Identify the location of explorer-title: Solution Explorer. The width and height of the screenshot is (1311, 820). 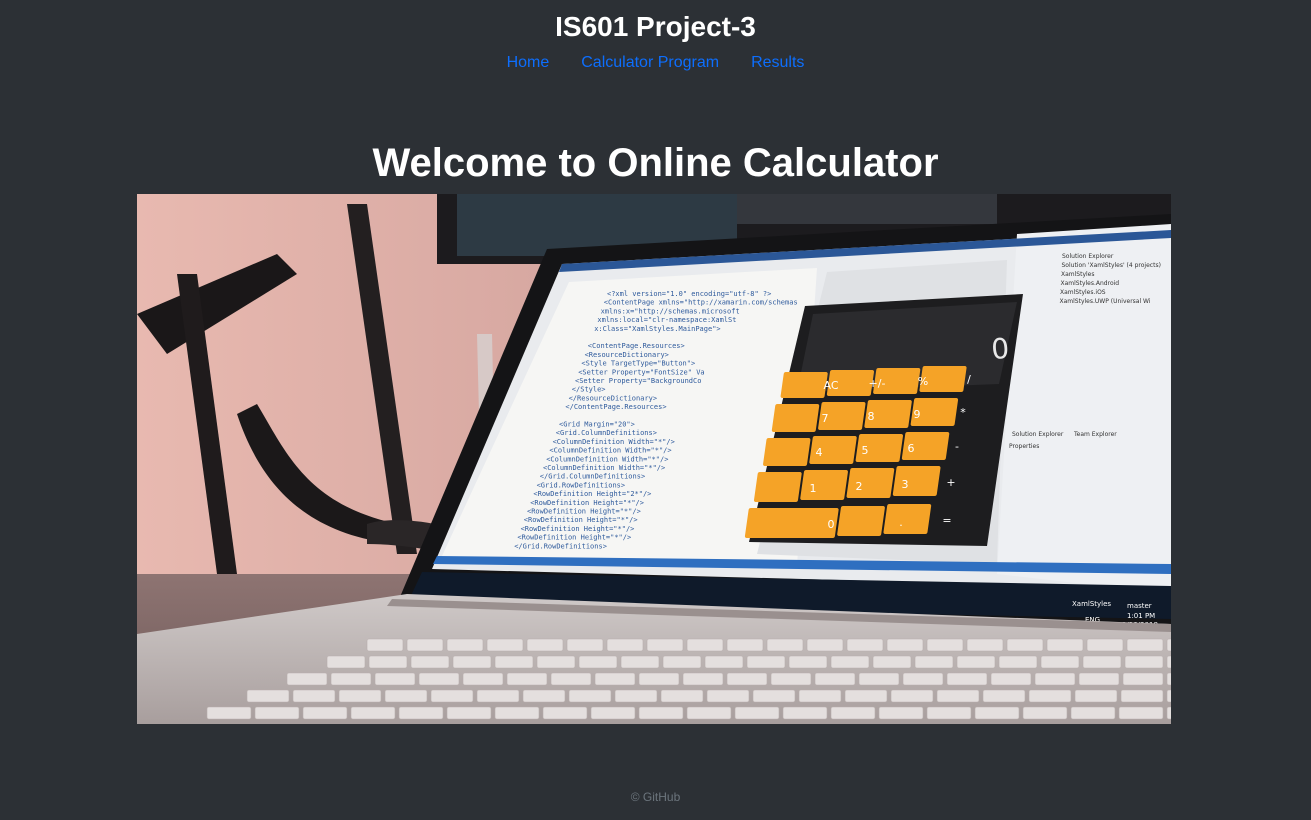
(1088, 256).